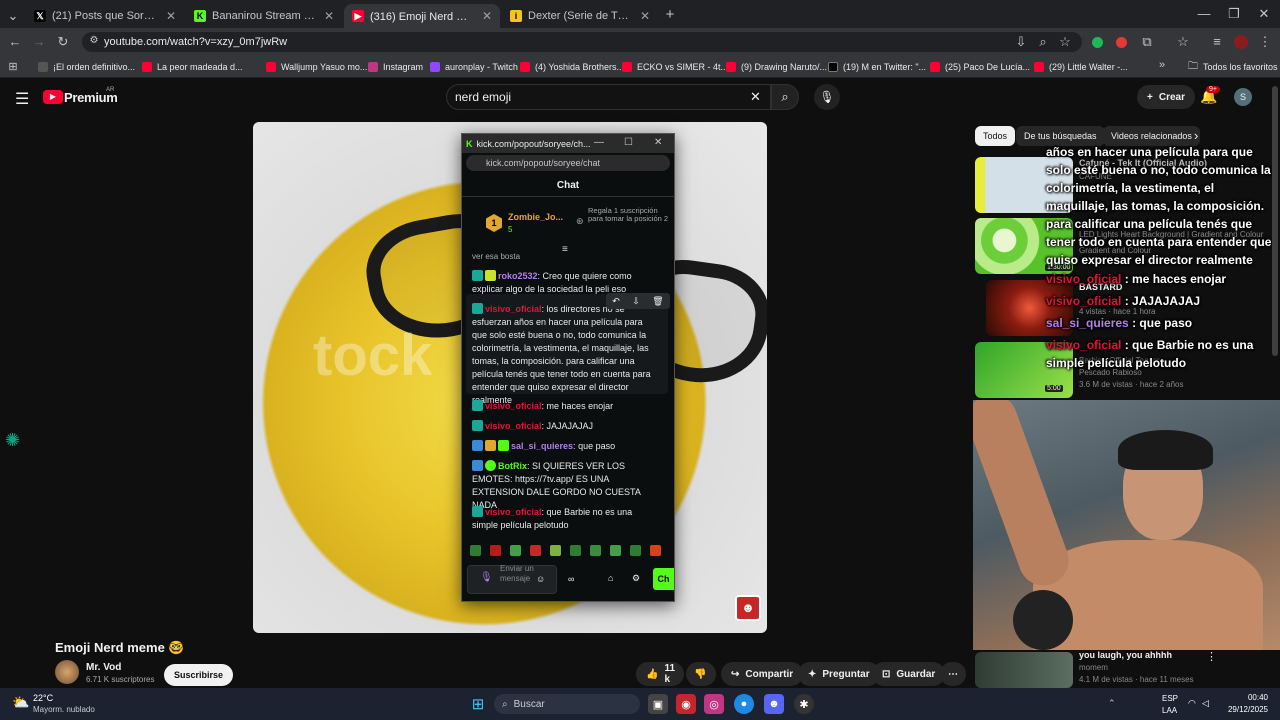 Image resolution: width=1280 pixels, height=720 pixels. I want to click on apps-icon: ⊞, so click(13, 66).